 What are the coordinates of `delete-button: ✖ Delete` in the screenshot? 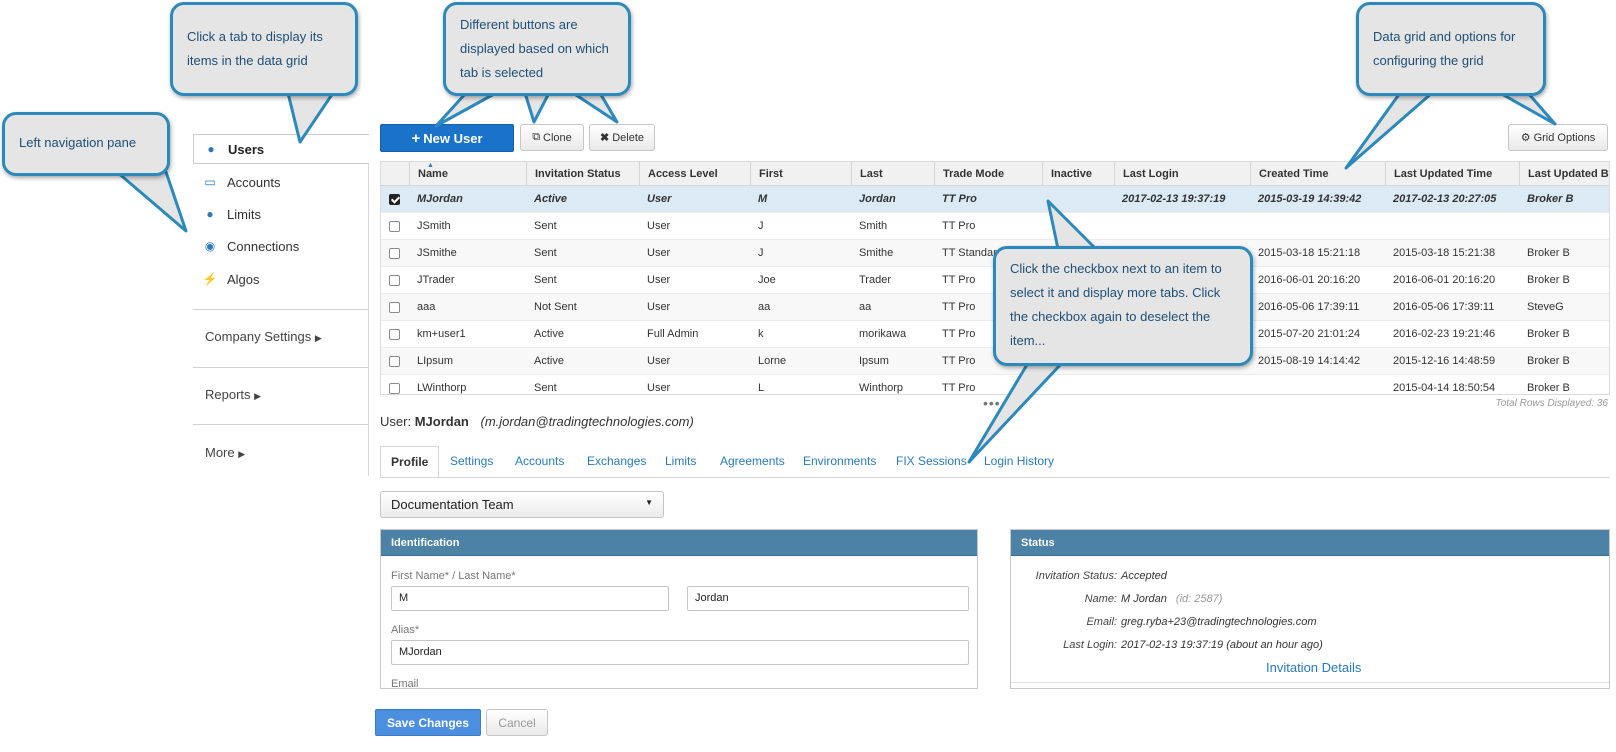 It's located at (622, 137).